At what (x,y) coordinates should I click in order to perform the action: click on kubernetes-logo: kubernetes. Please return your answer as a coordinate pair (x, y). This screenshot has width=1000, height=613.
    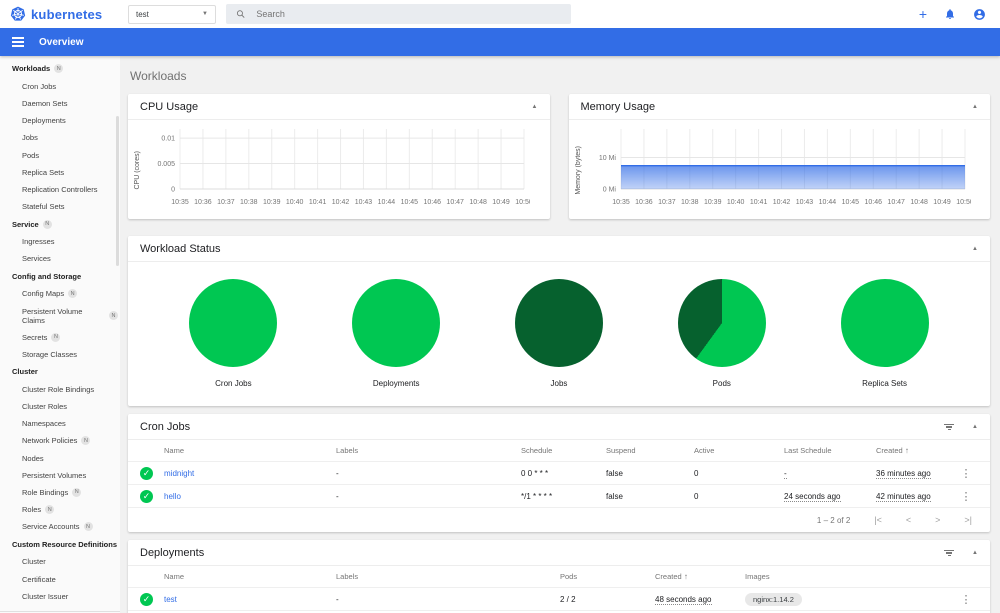
    Looking at the image, I should click on (60, 14).